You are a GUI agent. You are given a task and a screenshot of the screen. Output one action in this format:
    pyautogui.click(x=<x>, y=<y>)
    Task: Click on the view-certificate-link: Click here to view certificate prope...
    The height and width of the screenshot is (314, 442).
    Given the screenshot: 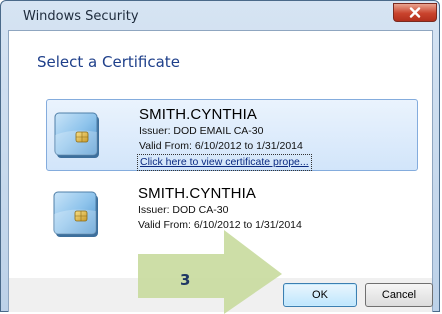 What is the action you would take?
    pyautogui.click(x=224, y=162)
    